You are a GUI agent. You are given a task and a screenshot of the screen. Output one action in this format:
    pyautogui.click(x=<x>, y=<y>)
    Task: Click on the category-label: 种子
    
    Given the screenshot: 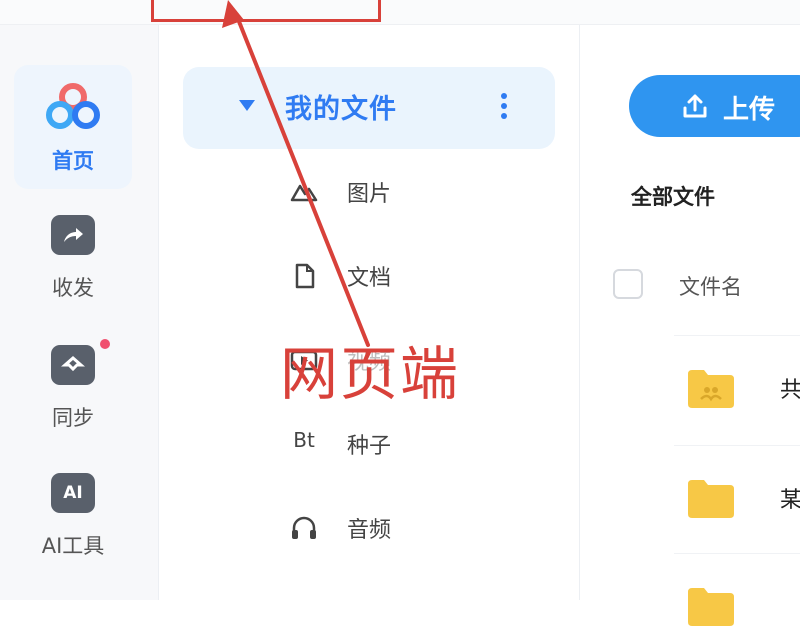 What is the action you would take?
    pyautogui.click(x=369, y=446)
    